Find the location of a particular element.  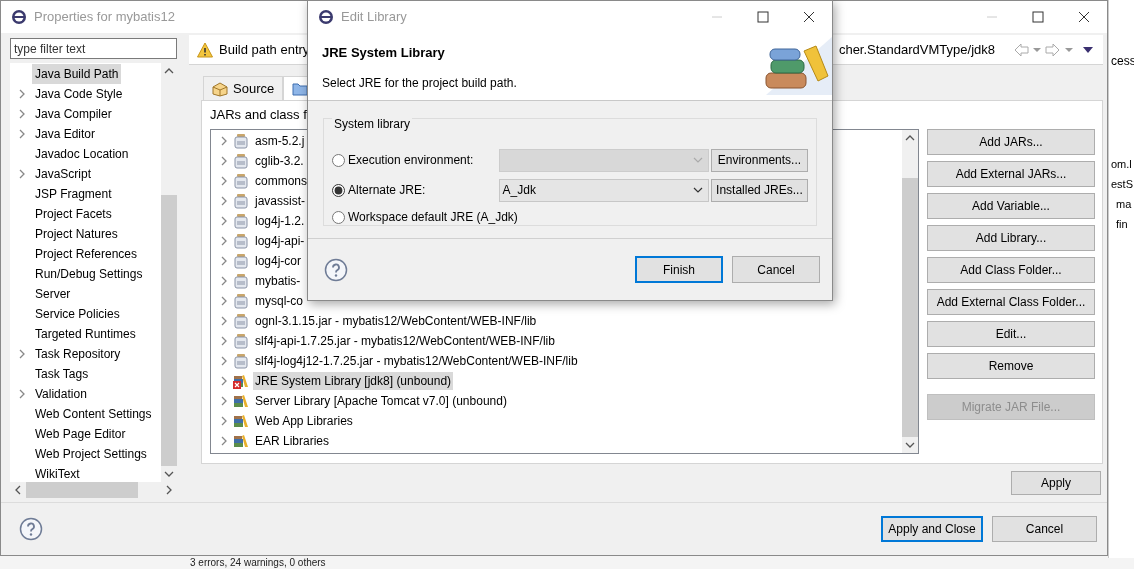

filter-field: type filter text is located at coordinates (93, 48).